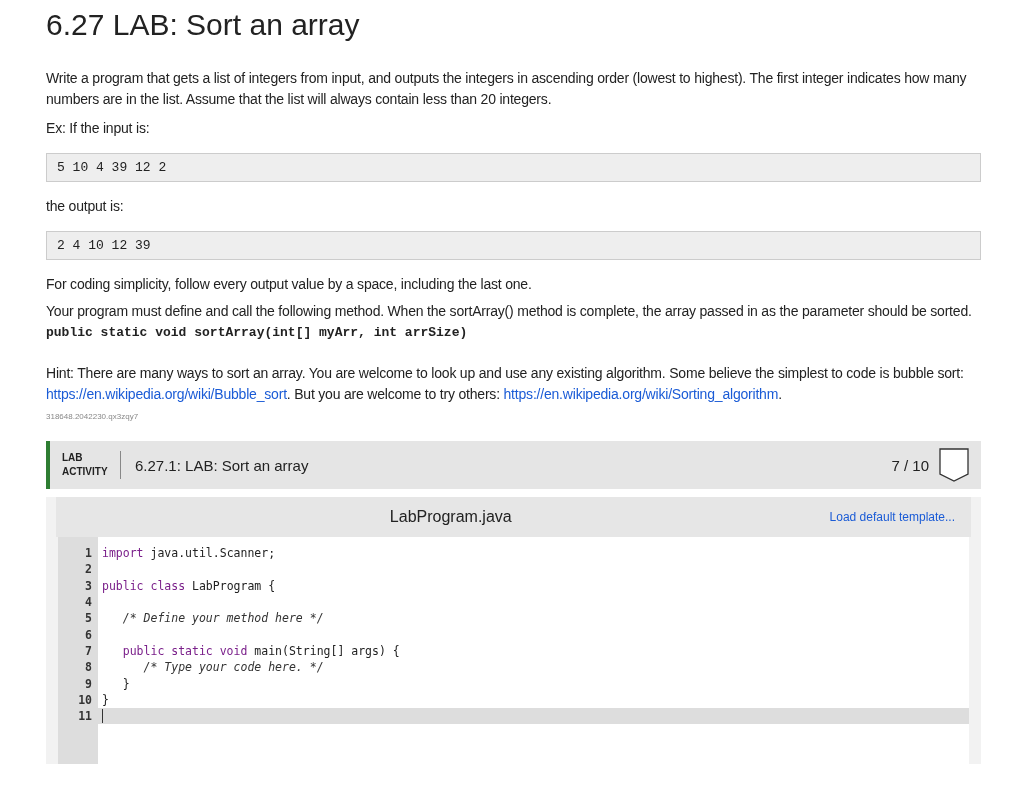 The width and height of the screenshot is (1024, 805). Describe the element at coordinates (189, 553) in the screenshot. I see `code-line: import java.util.Scanner;` at that location.